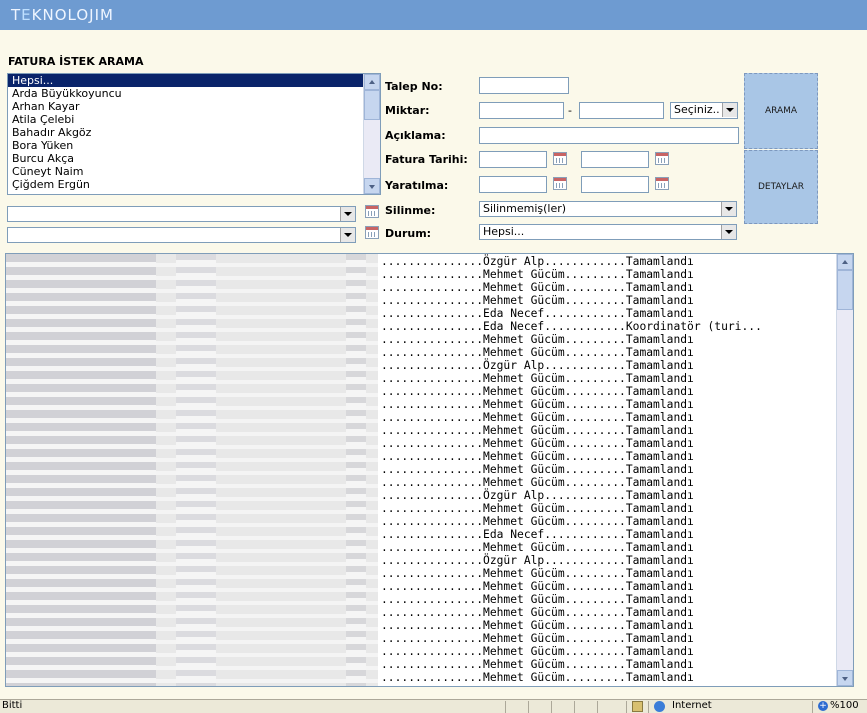 The height and width of the screenshot is (713, 867). Describe the element at coordinates (371, 134) in the screenshot. I see `listbox-scrollbar` at that location.